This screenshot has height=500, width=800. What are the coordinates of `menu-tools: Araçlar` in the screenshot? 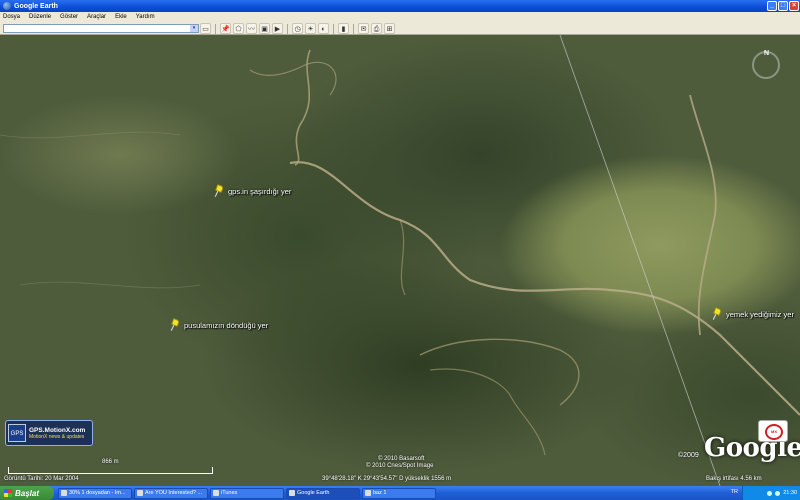 It's located at (96, 17).